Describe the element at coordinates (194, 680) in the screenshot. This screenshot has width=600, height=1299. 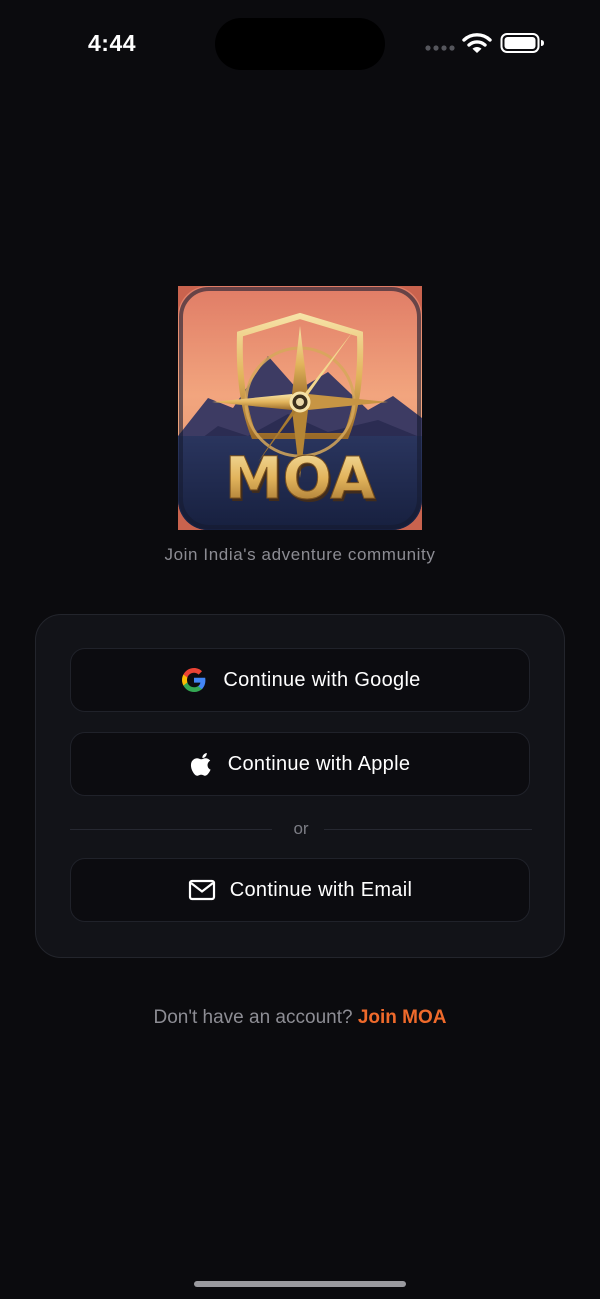
I see `google-icon` at that location.